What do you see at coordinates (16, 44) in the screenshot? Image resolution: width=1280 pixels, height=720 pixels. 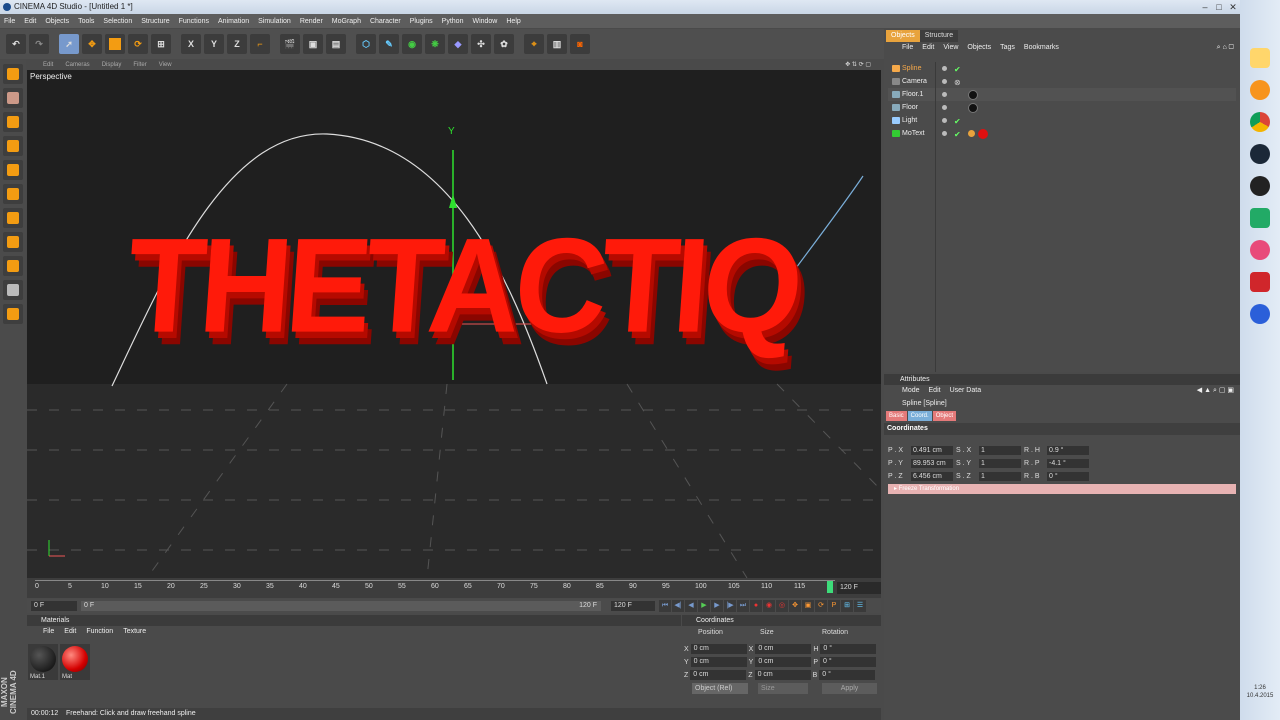 I see `undo-icon: ↶` at bounding box center [16, 44].